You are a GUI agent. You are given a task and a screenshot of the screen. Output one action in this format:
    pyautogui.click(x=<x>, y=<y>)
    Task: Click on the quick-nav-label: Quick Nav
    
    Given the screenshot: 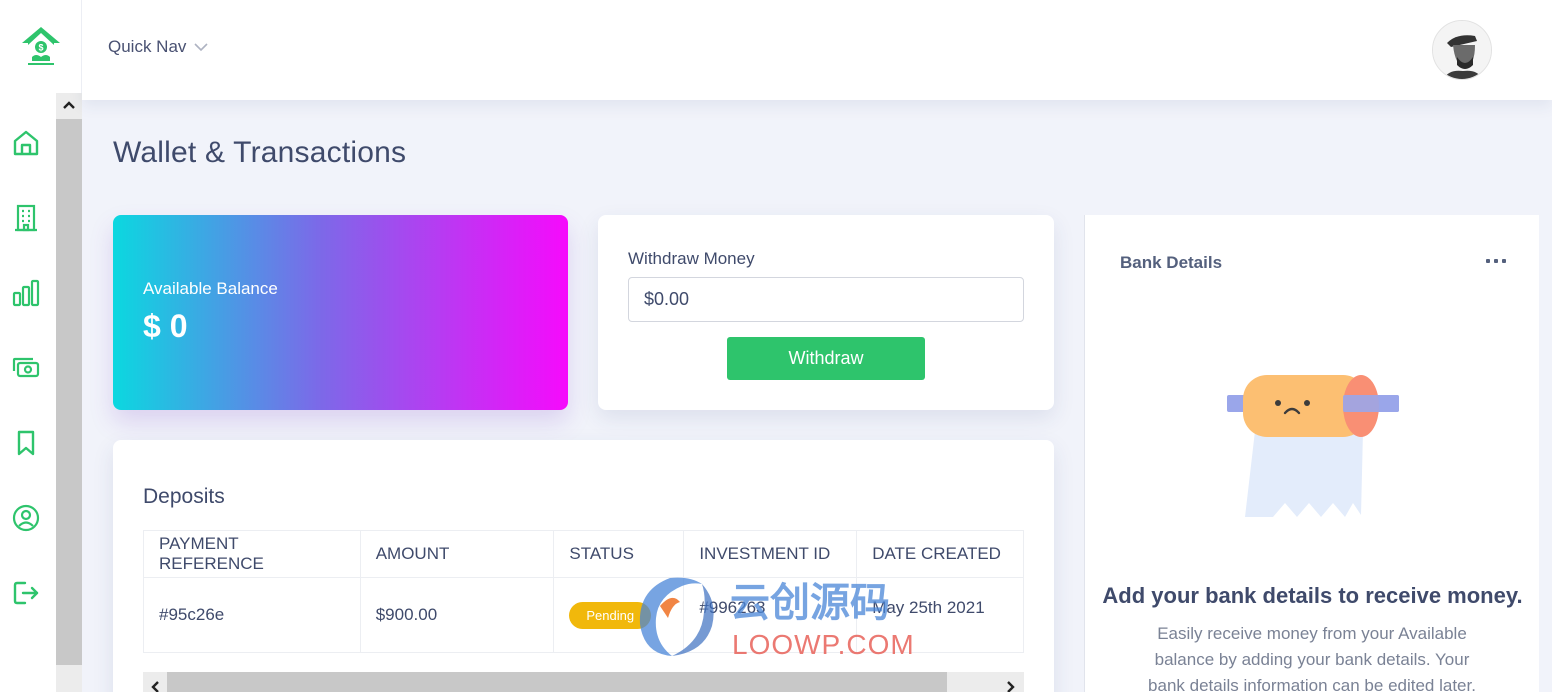 What is the action you would take?
    pyautogui.click(x=147, y=46)
    